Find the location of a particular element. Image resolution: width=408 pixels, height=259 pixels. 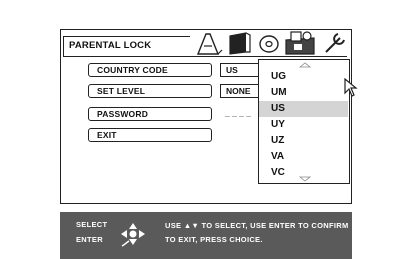

help-line-2: TO EXIT, PRESS CHOICE. is located at coordinates (214, 239).